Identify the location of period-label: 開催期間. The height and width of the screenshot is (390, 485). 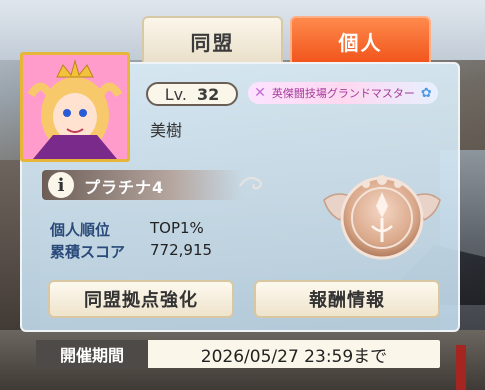
(92, 354).